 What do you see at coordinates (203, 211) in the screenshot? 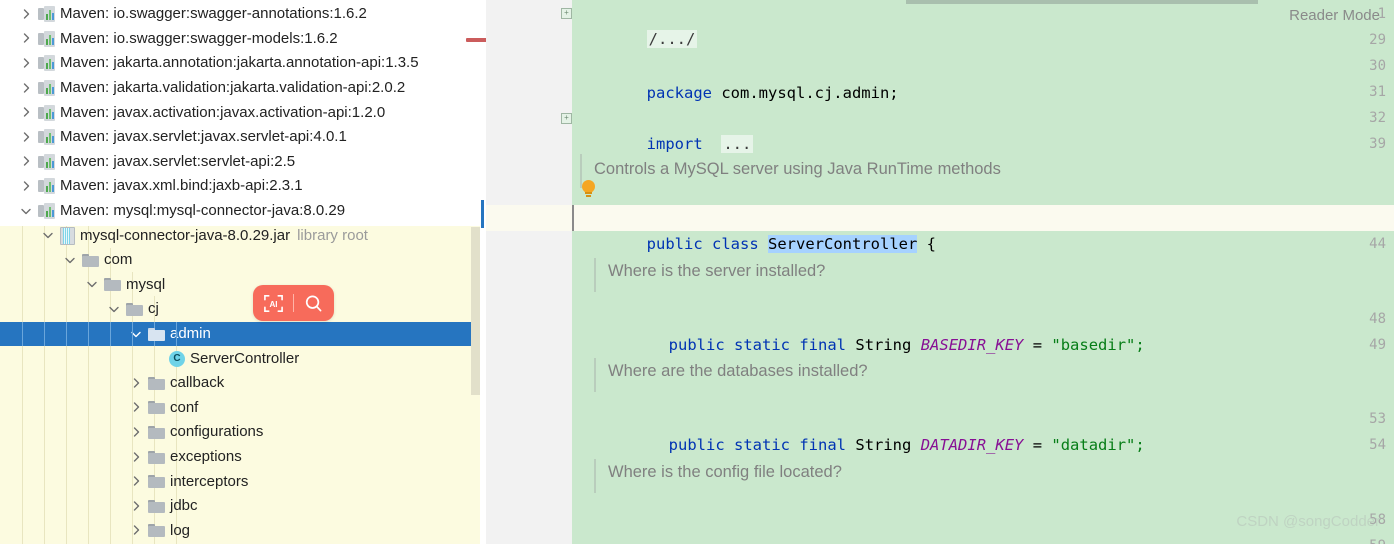
I see `tree-row-label: Maven: mysql:mysql-connector-java:8.0.29` at bounding box center [203, 211].